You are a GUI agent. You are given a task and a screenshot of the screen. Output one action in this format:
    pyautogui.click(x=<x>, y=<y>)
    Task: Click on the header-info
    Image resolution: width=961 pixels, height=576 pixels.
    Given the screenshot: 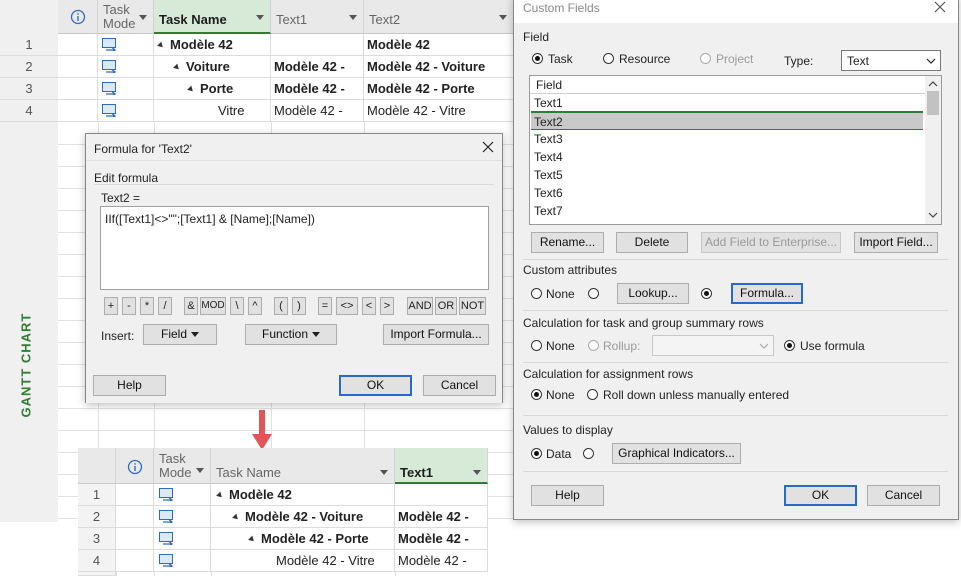 What is the action you would take?
    pyautogui.click(x=78, y=17)
    